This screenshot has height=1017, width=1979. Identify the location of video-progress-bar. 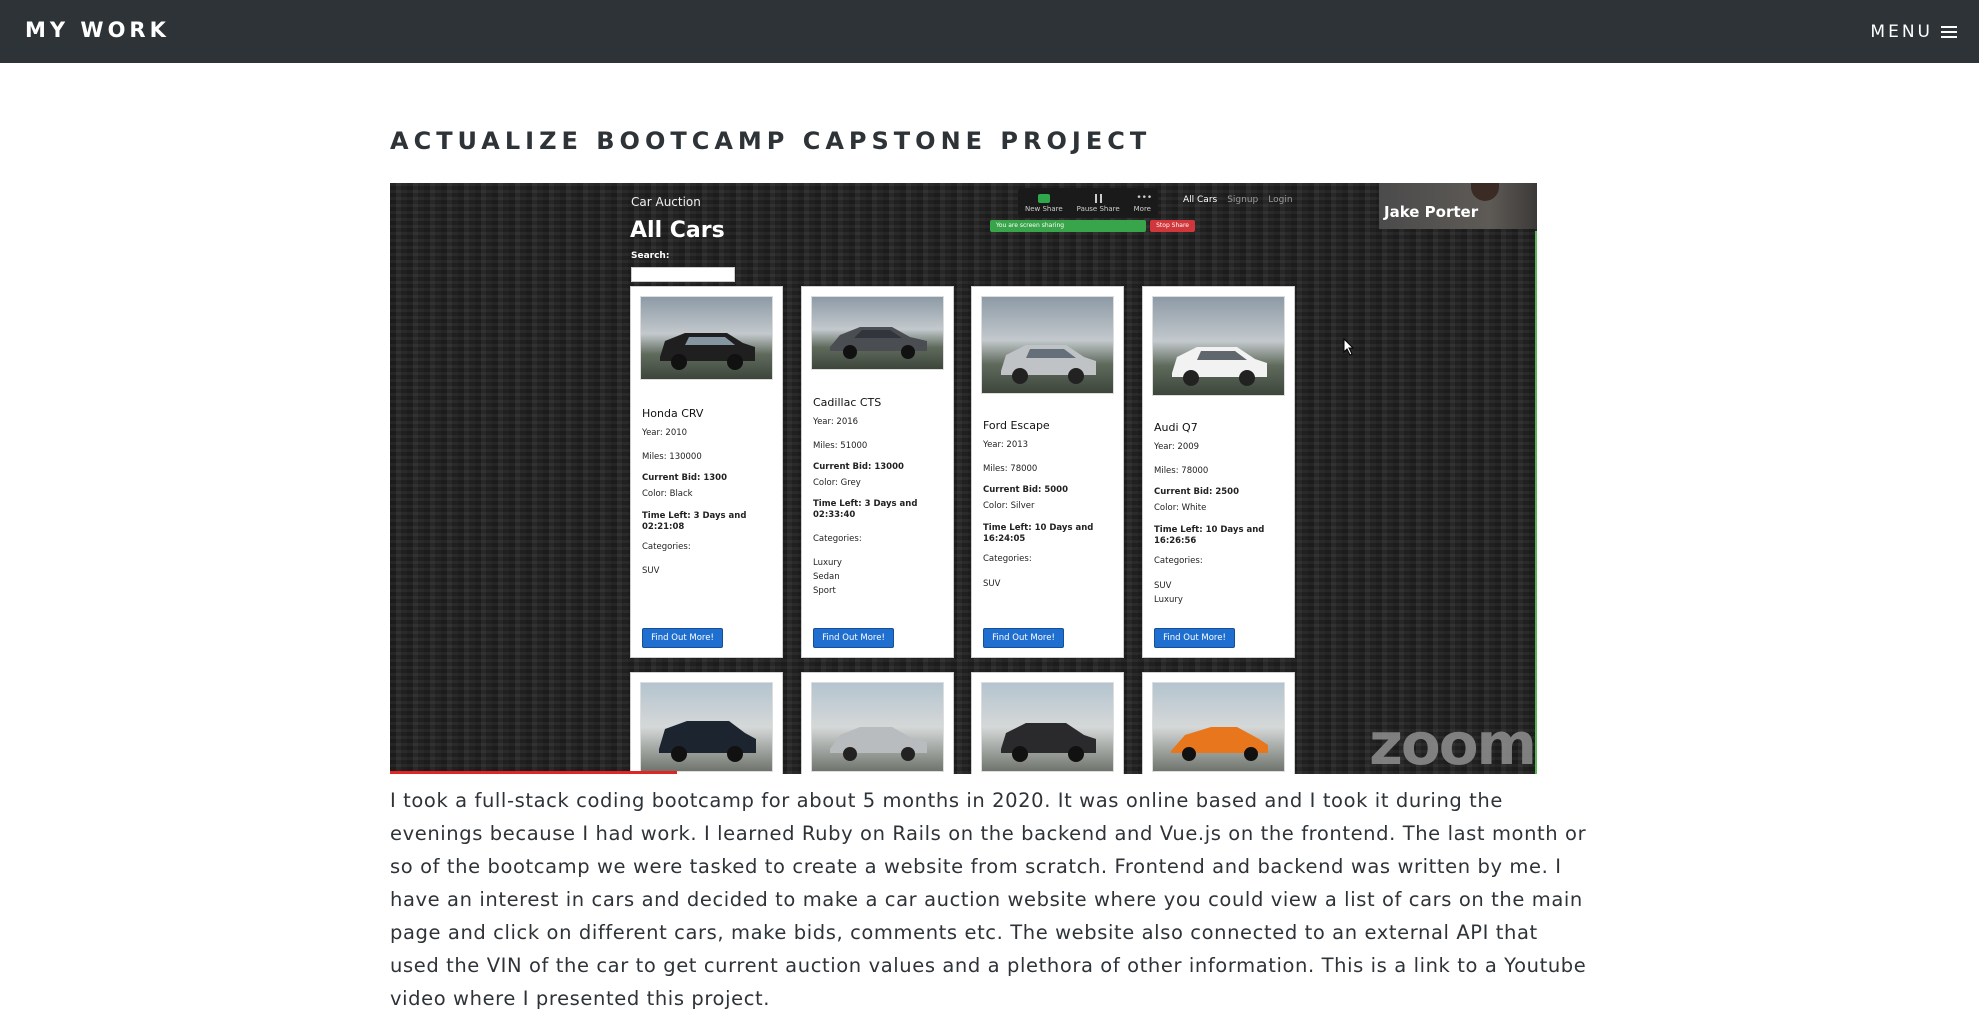
(533, 772).